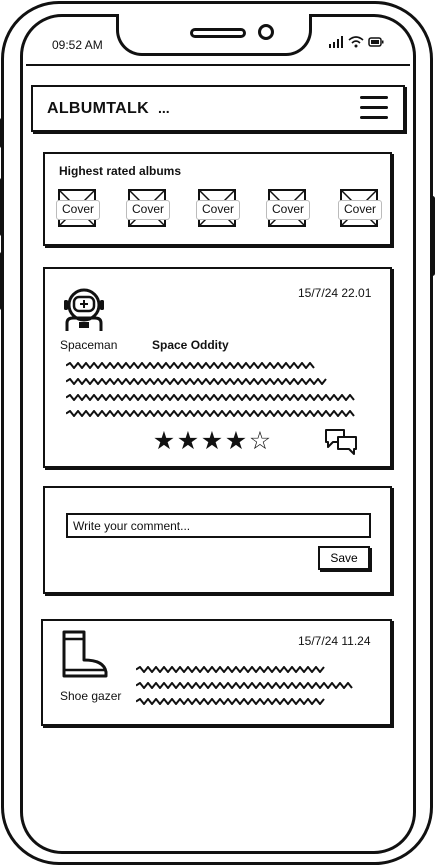 This screenshot has height=867, width=436. What do you see at coordinates (98, 108) in the screenshot?
I see `app-title: ALBUMTALK` at bounding box center [98, 108].